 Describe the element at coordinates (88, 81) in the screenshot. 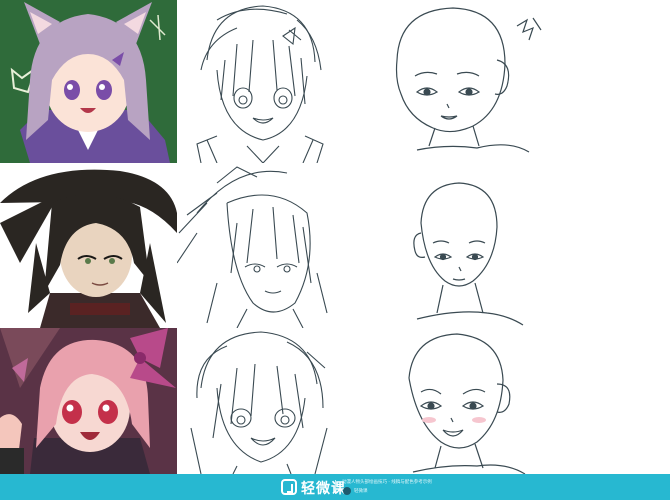

I see `cat-ear-girl-illustration` at that location.